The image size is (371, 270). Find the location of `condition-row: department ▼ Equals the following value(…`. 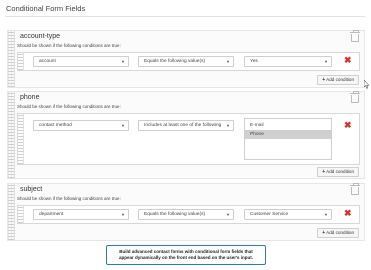

condition-row: department ▼ Equals the following value(… is located at coordinates (188, 214).